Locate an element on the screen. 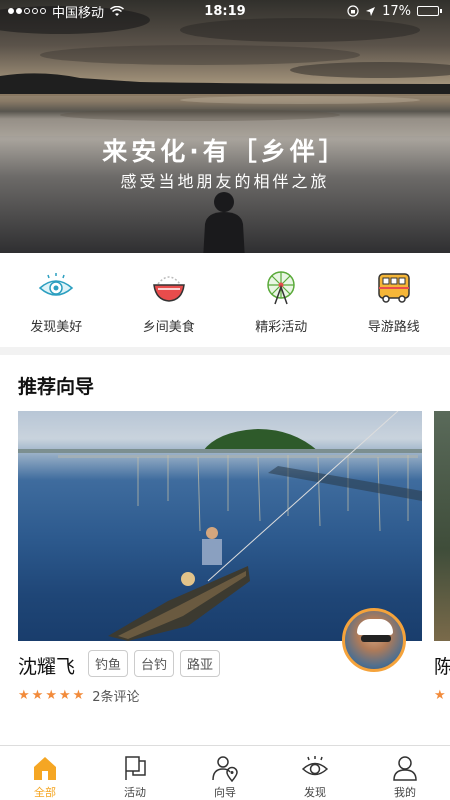 Image resolution: width=450 pixels, height=800 pixels. tab-guides: 向导 is located at coordinates (225, 773).